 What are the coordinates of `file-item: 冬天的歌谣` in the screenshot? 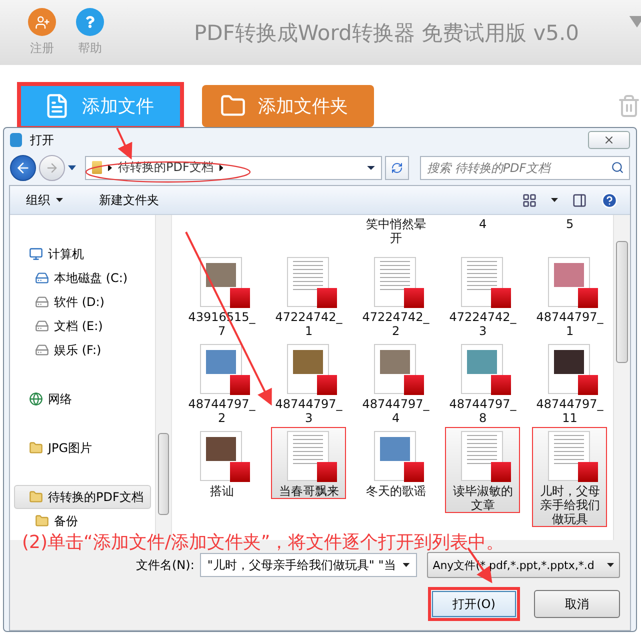 It's located at (396, 463).